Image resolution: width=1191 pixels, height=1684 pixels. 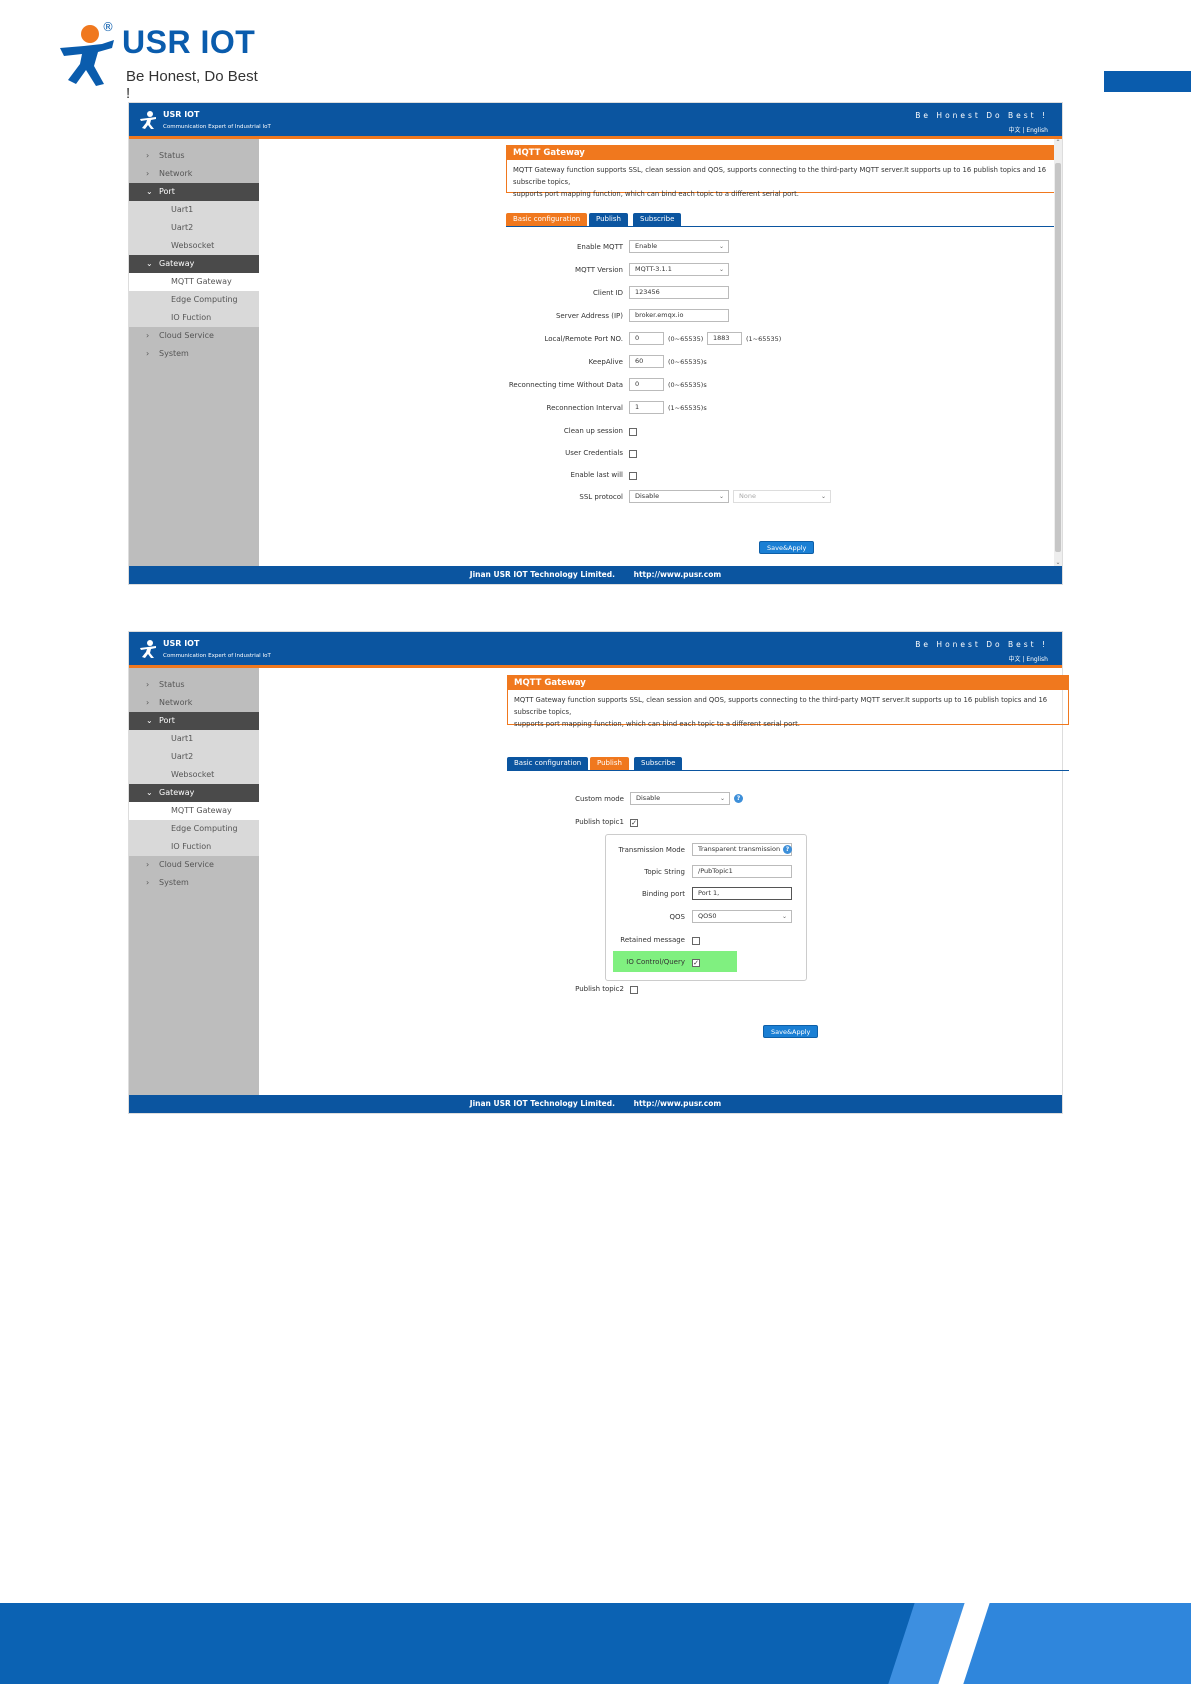 What do you see at coordinates (583, 339) in the screenshot?
I see `port-label: Local/Remote Port NO.` at bounding box center [583, 339].